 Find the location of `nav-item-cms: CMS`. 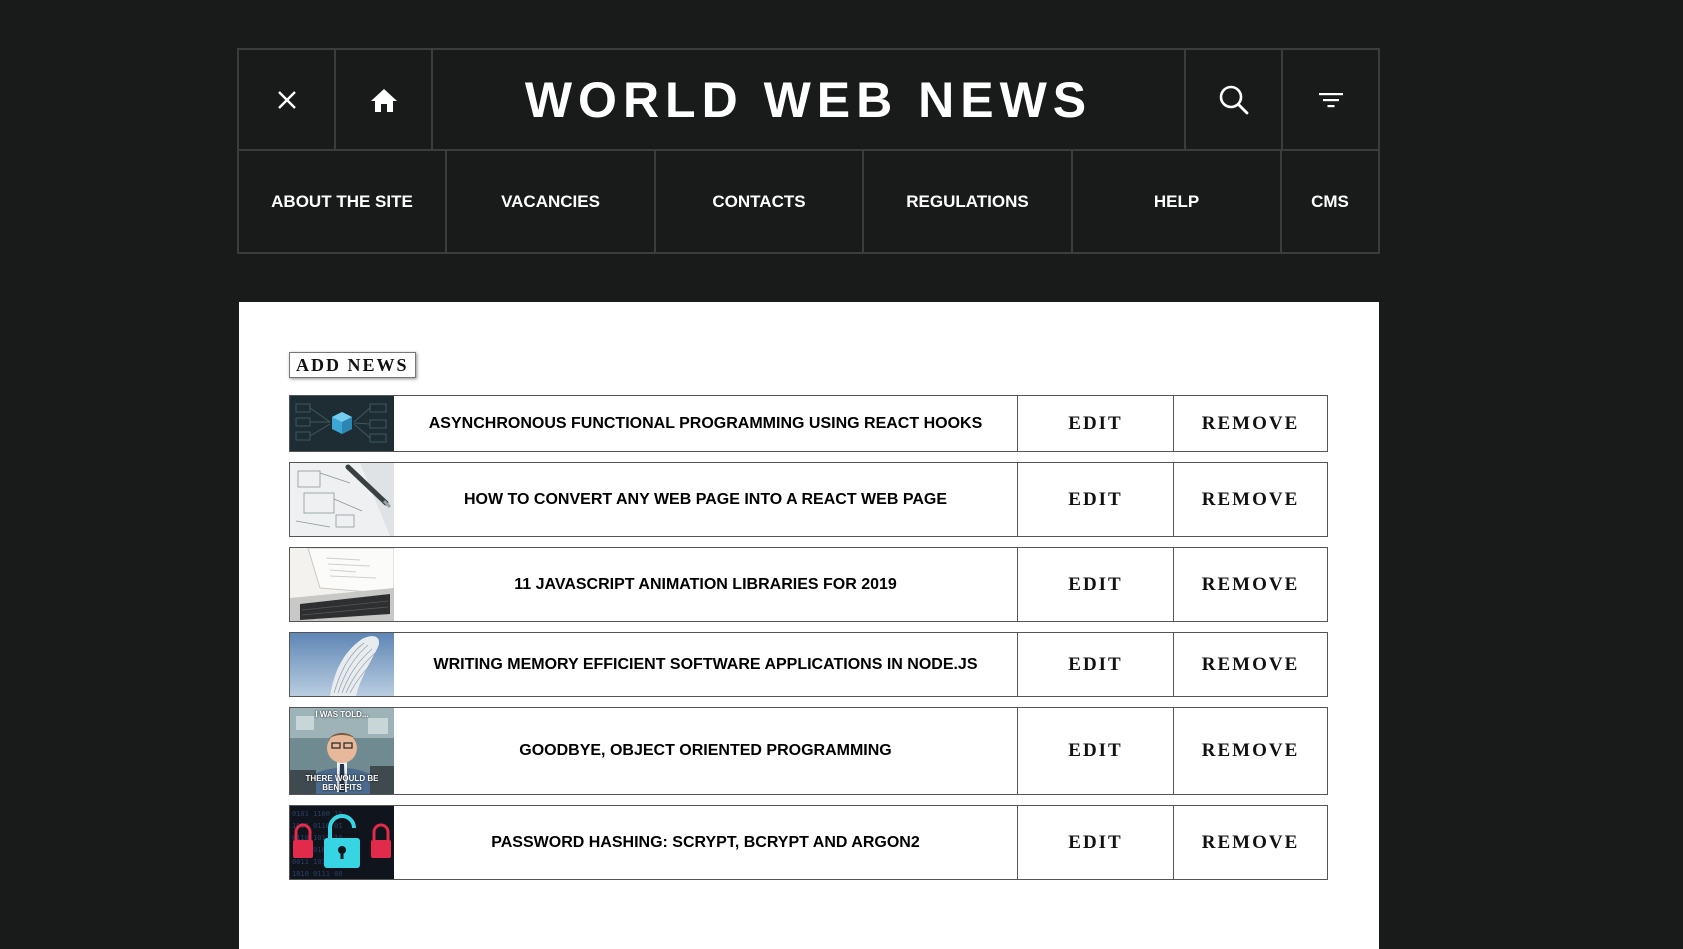

nav-item-cms: CMS is located at coordinates (1330, 201).